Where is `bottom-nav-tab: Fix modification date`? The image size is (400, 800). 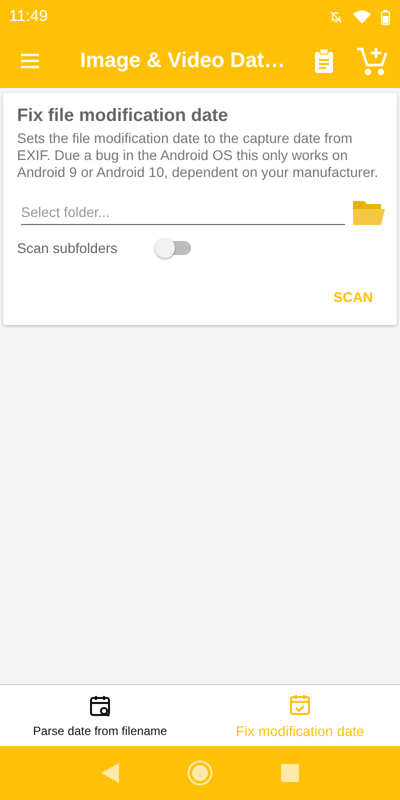 bottom-nav-tab: Fix modification date is located at coordinates (300, 715).